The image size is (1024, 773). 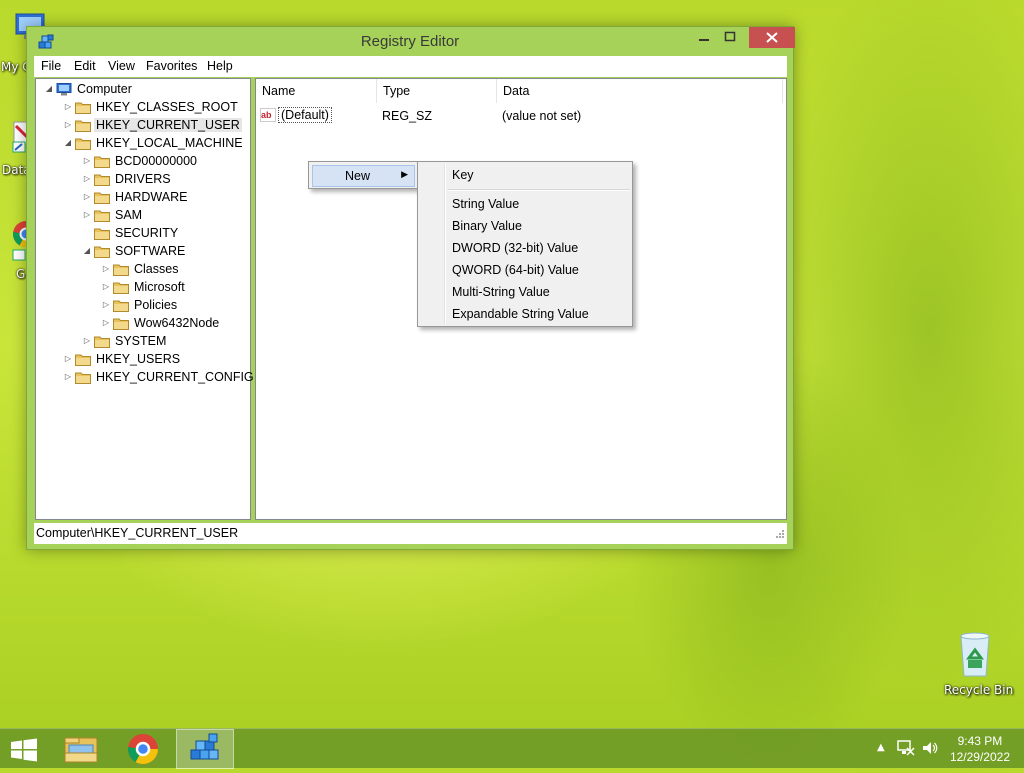 What do you see at coordinates (171, 66) in the screenshot?
I see `menu-favorites: Favorites` at bounding box center [171, 66].